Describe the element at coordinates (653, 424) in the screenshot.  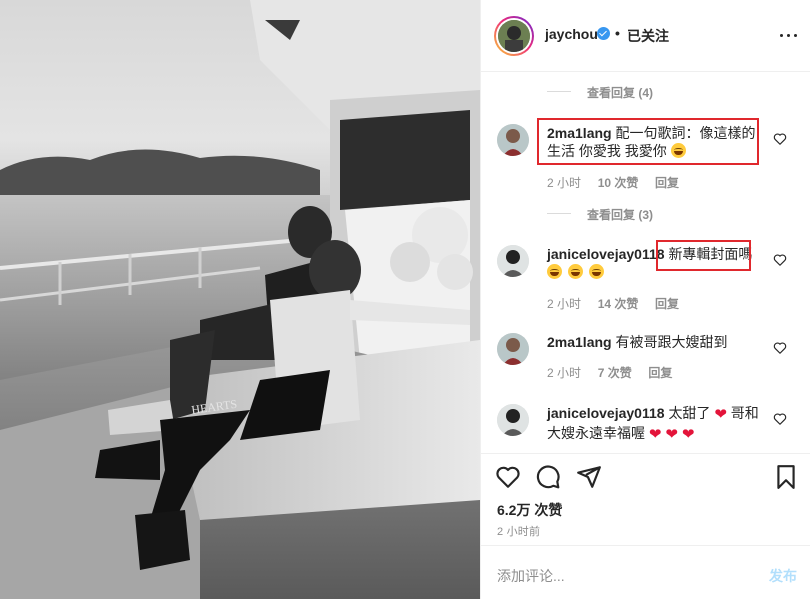
I see `comment-text: janicelovejay0118 太甜了 ❤ 哥和大嫂永遠幸福喔 ❤ ❤ ❤` at that location.